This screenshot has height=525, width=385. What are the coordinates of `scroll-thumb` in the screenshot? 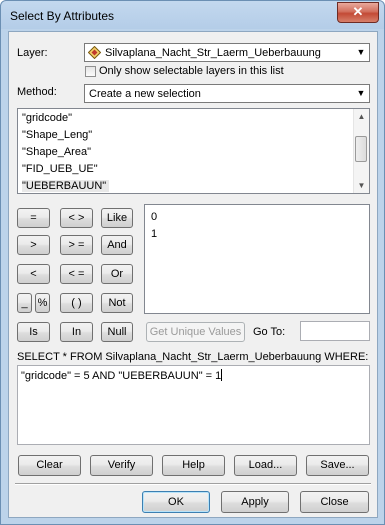 It's located at (361, 149).